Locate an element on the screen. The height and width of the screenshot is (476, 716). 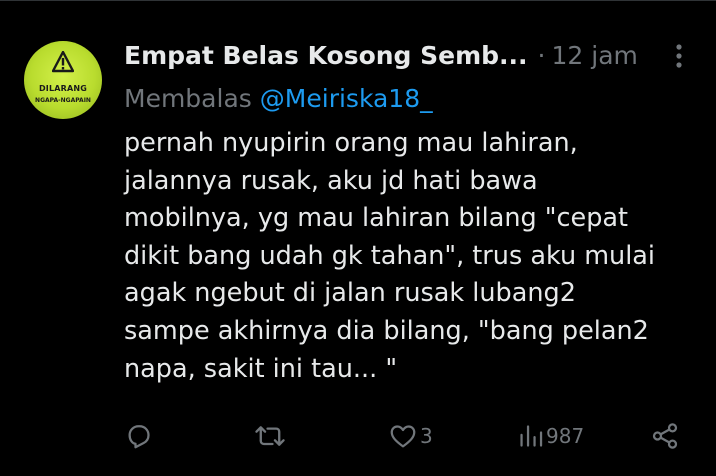
more-options-icon is located at coordinates (679, 56).